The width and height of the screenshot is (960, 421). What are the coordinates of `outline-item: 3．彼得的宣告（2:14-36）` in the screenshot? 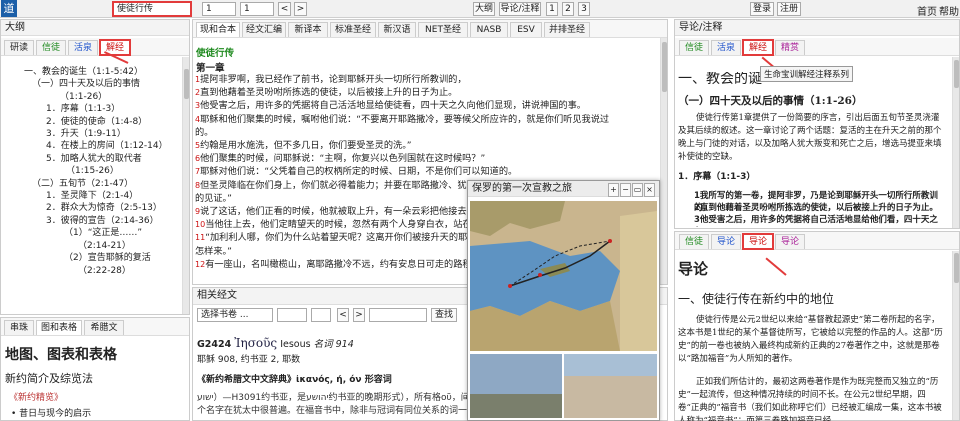 It's located at (88, 221).